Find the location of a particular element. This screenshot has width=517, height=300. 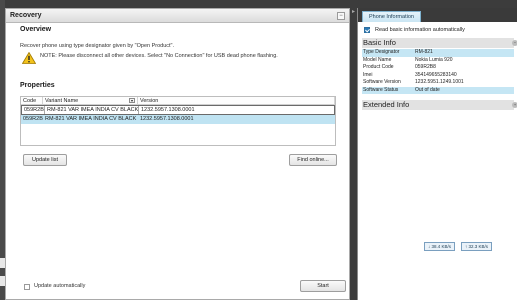

info-row: Software Status Out of date is located at coordinates (438, 90).